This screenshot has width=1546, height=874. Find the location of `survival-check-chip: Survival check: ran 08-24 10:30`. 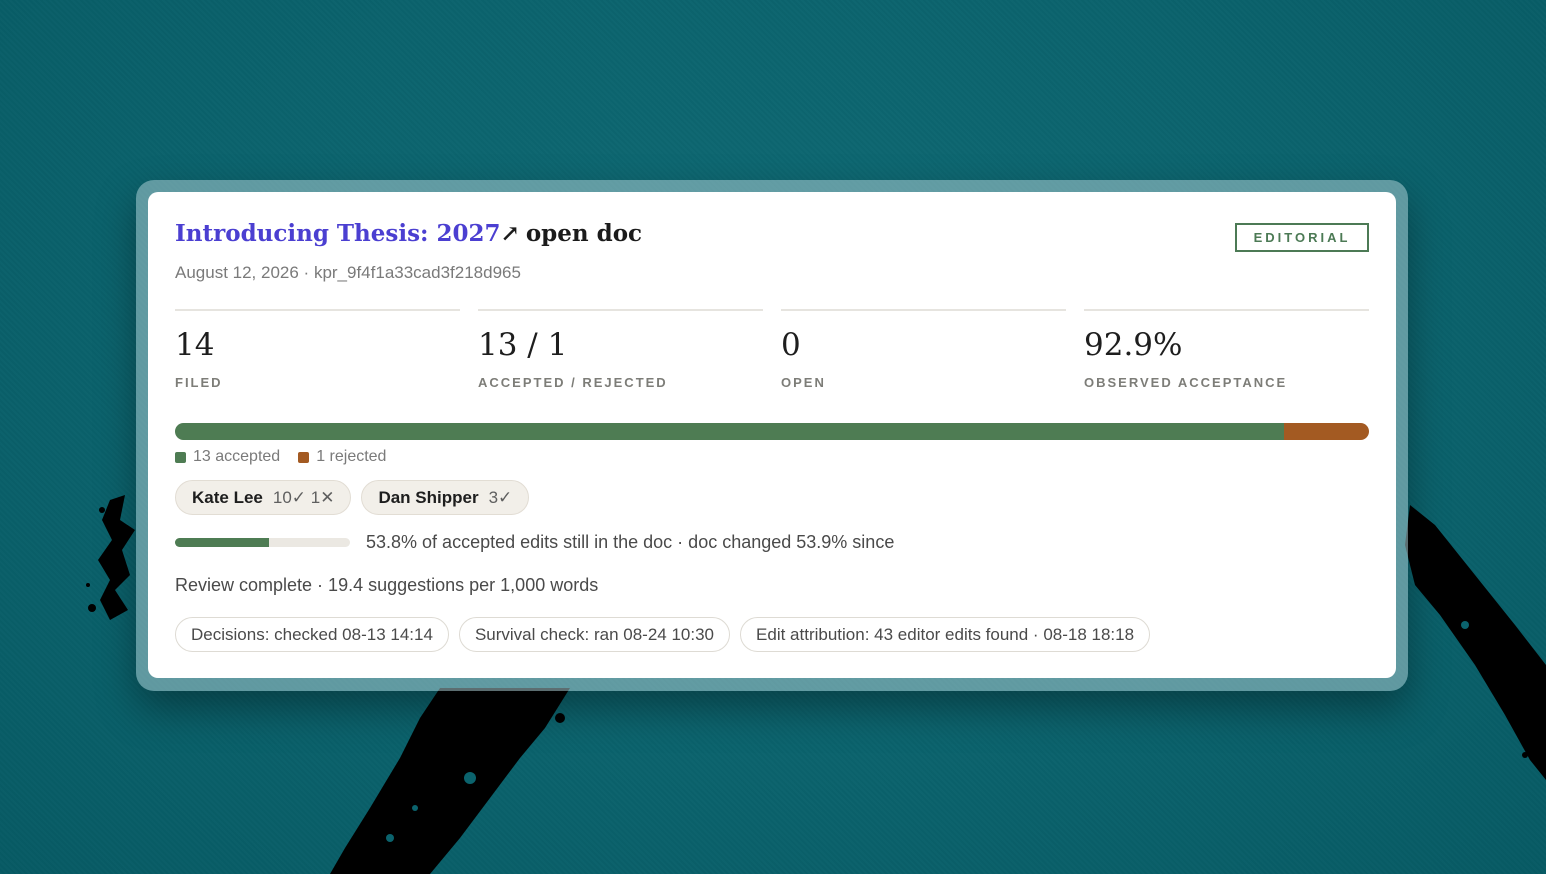

survival-check-chip: Survival check: ran 08-24 10:30 is located at coordinates (594, 634).